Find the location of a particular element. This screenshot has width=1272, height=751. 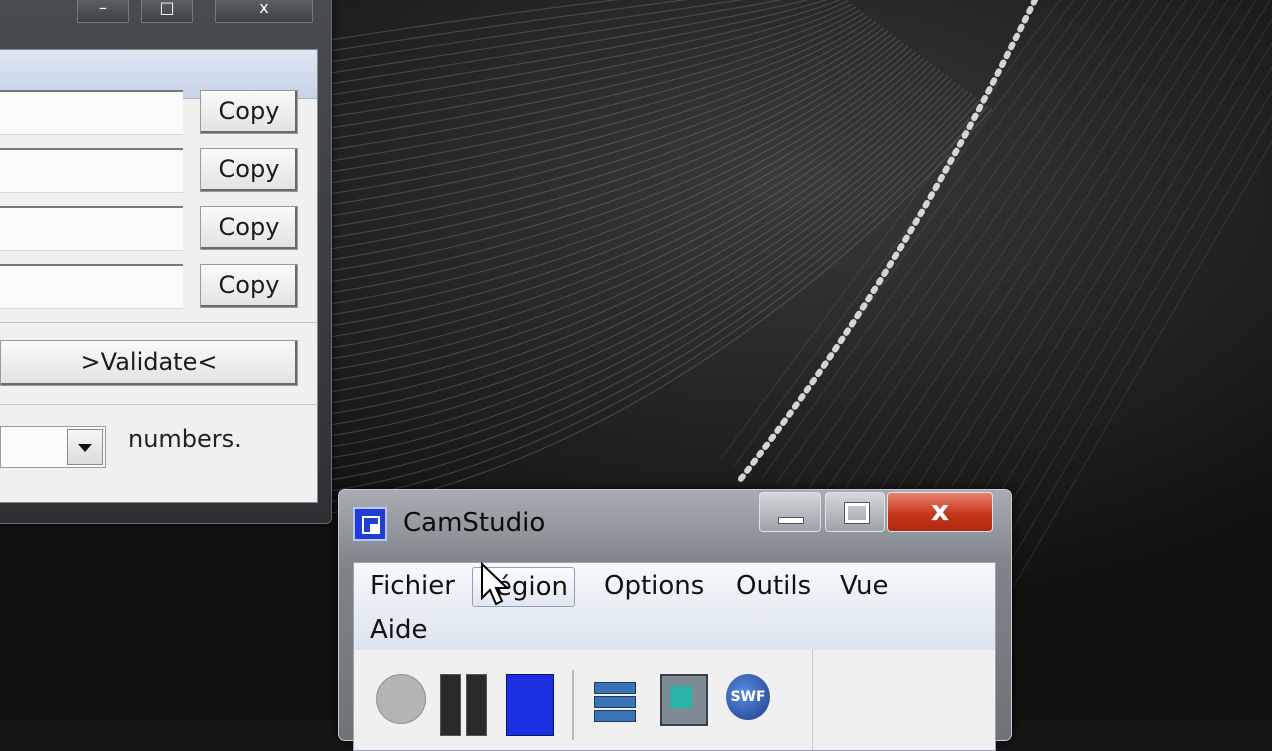

mouse-cursor-icon is located at coordinates (495, 584).